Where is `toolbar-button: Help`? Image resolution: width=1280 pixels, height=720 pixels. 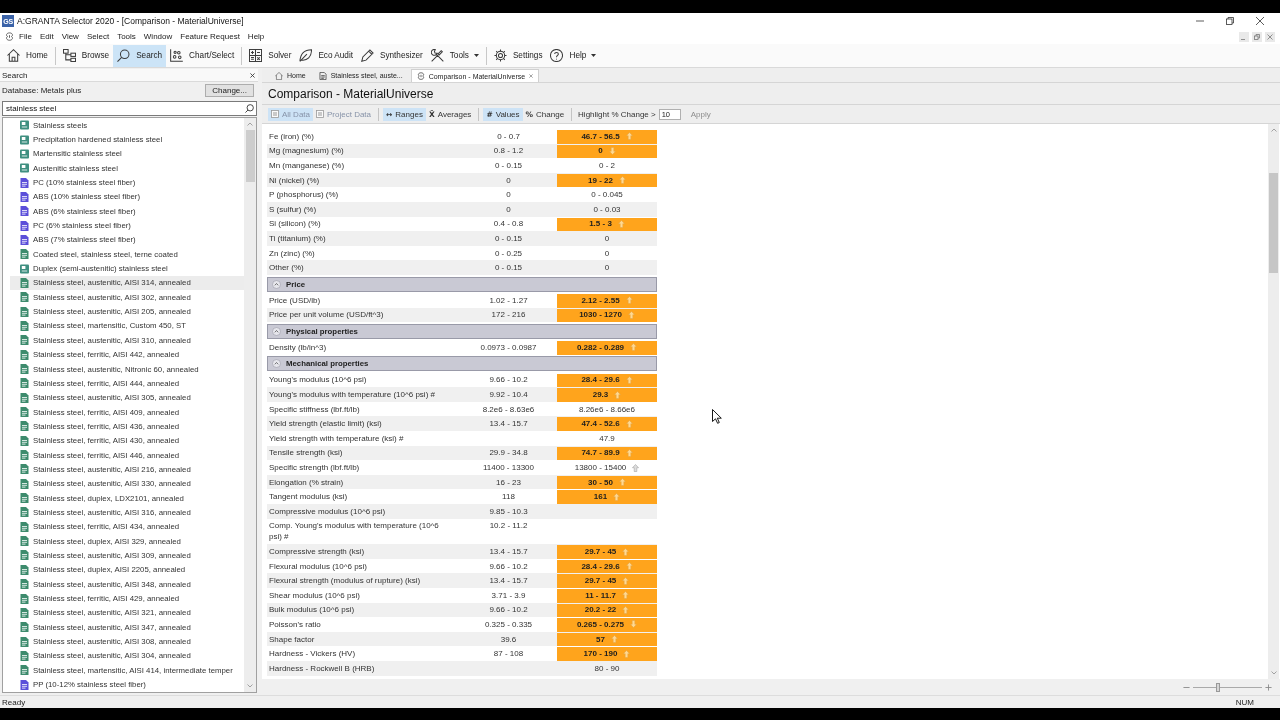
toolbar-button: Help is located at coordinates (573, 55).